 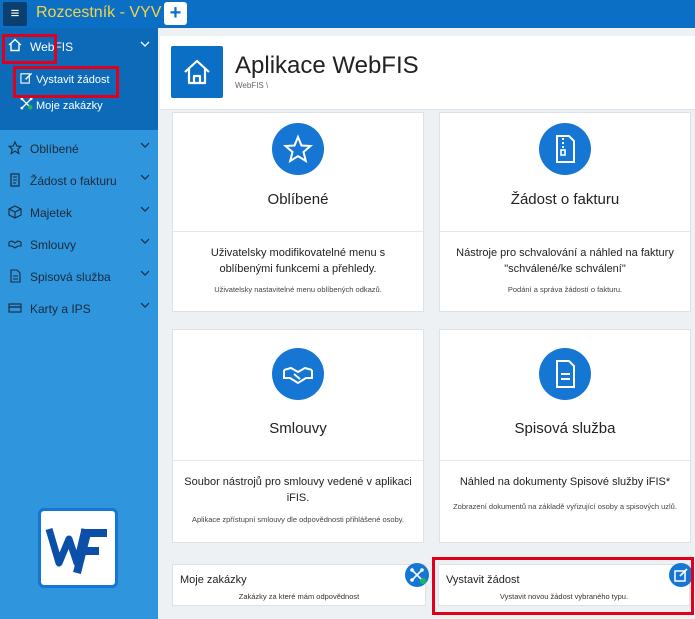 What do you see at coordinates (73, 80) in the screenshot?
I see `sidebar-subitem-label: Vystavit žádost` at bounding box center [73, 80].